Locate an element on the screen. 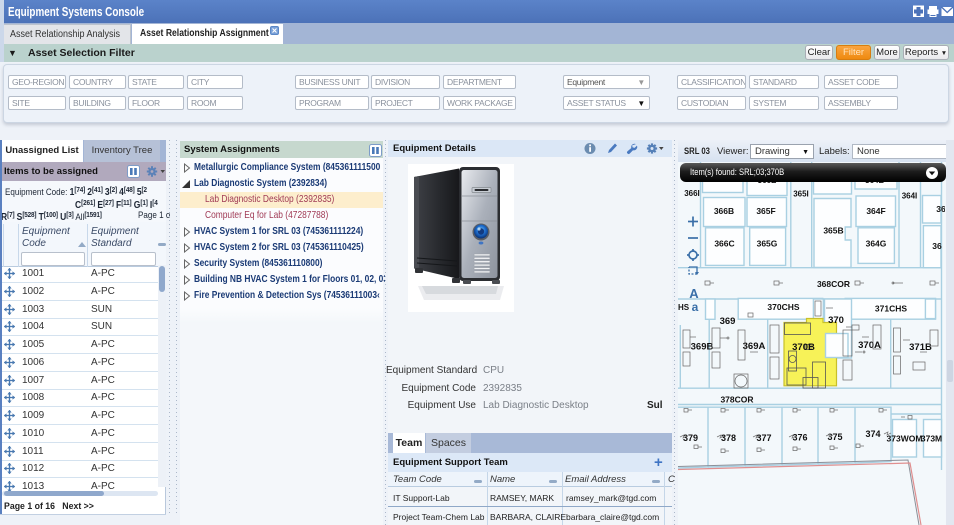  svg-text: 364F is located at coordinates (875, 211).